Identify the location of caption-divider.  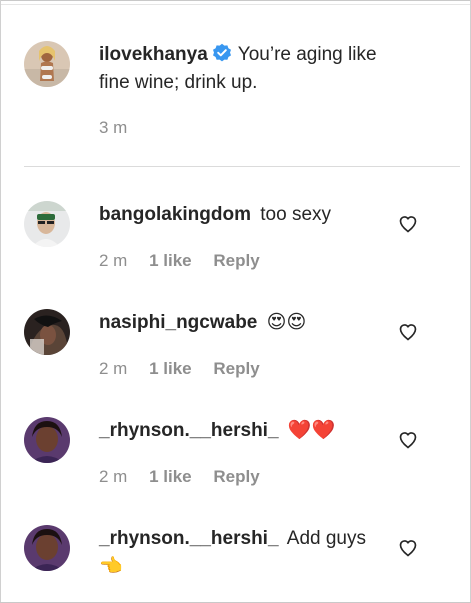
(242, 166).